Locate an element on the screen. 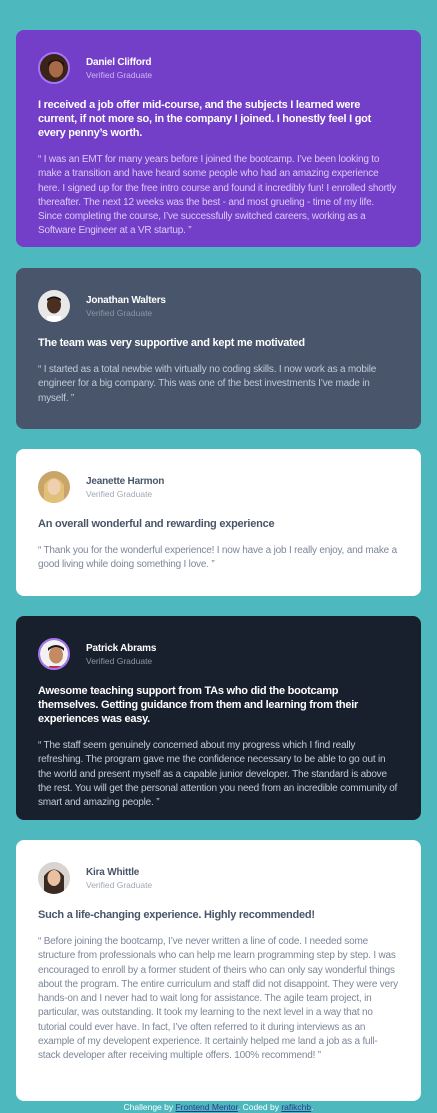 The width and height of the screenshot is (437, 1113). footer-suffix: . is located at coordinates (312, 1107).